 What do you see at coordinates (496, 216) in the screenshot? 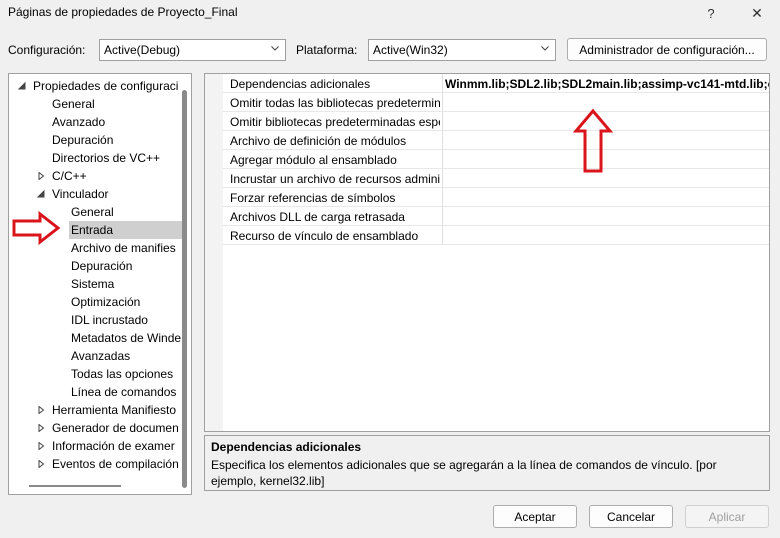
I see `grid-row: Archivos DLL de carga retrasada` at bounding box center [496, 216].